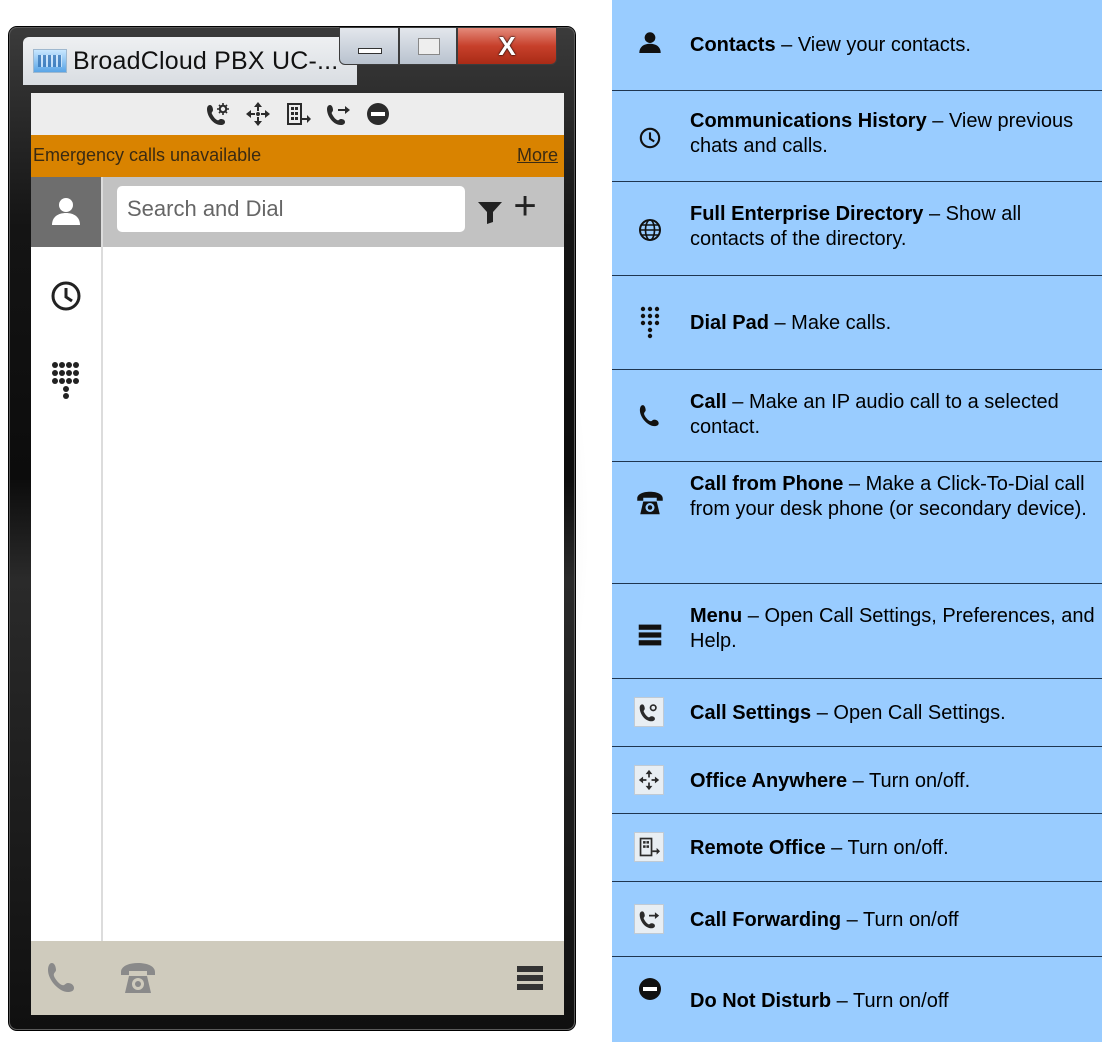 This screenshot has height=1042, width=1102. I want to click on legend-row-call-settings: Call Settings – Open Call Settings., so click(857, 713).